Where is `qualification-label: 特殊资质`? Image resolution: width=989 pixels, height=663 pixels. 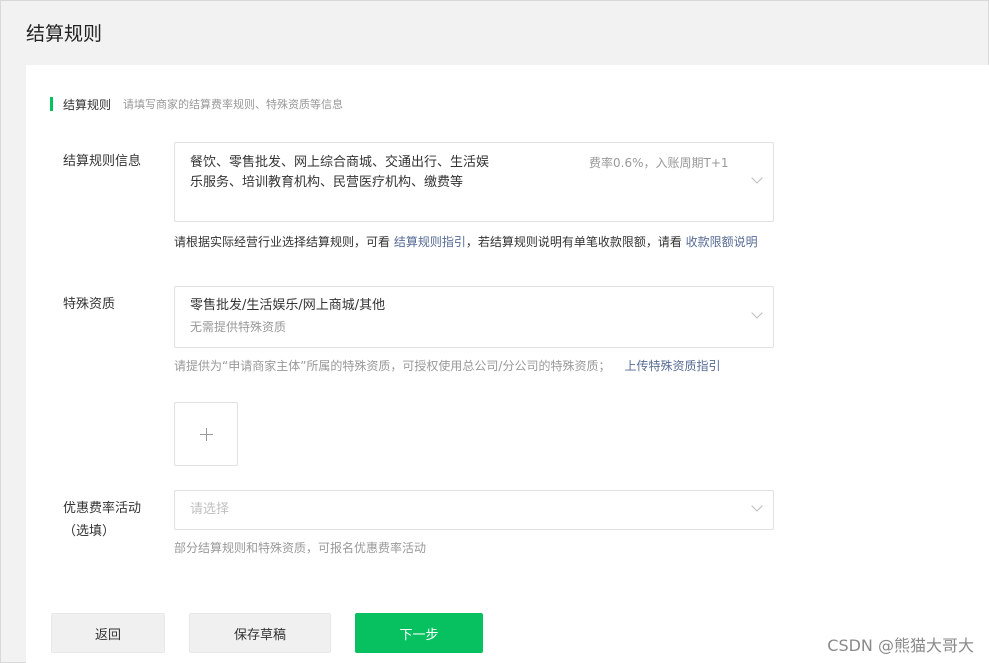
qualification-label: 特殊资质 is located at coordinates (89, 304).